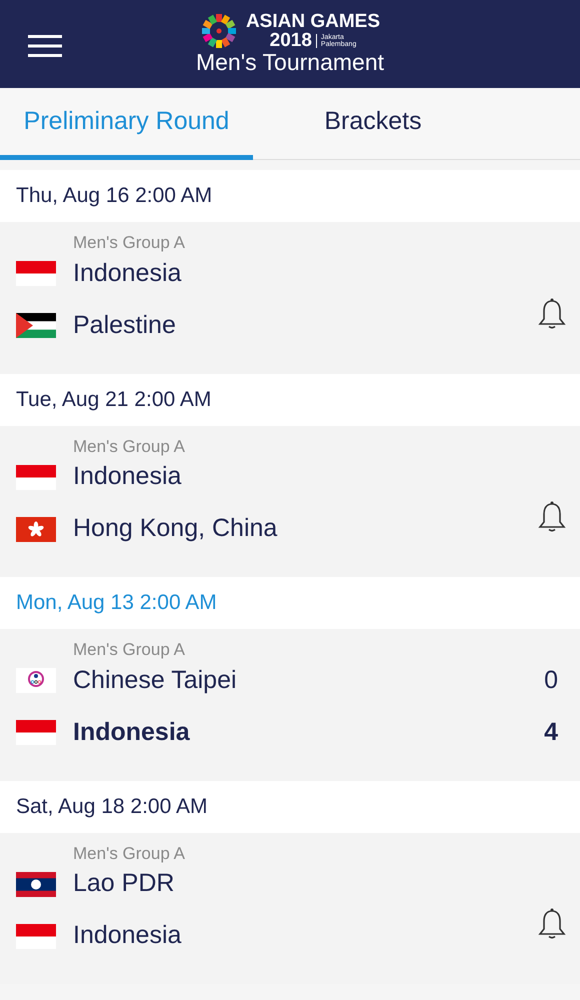  What do you see at coordinates (290, 63) in the screenshot?
I see `page-title: Men's Tournament` at bounding box center [290, 63].